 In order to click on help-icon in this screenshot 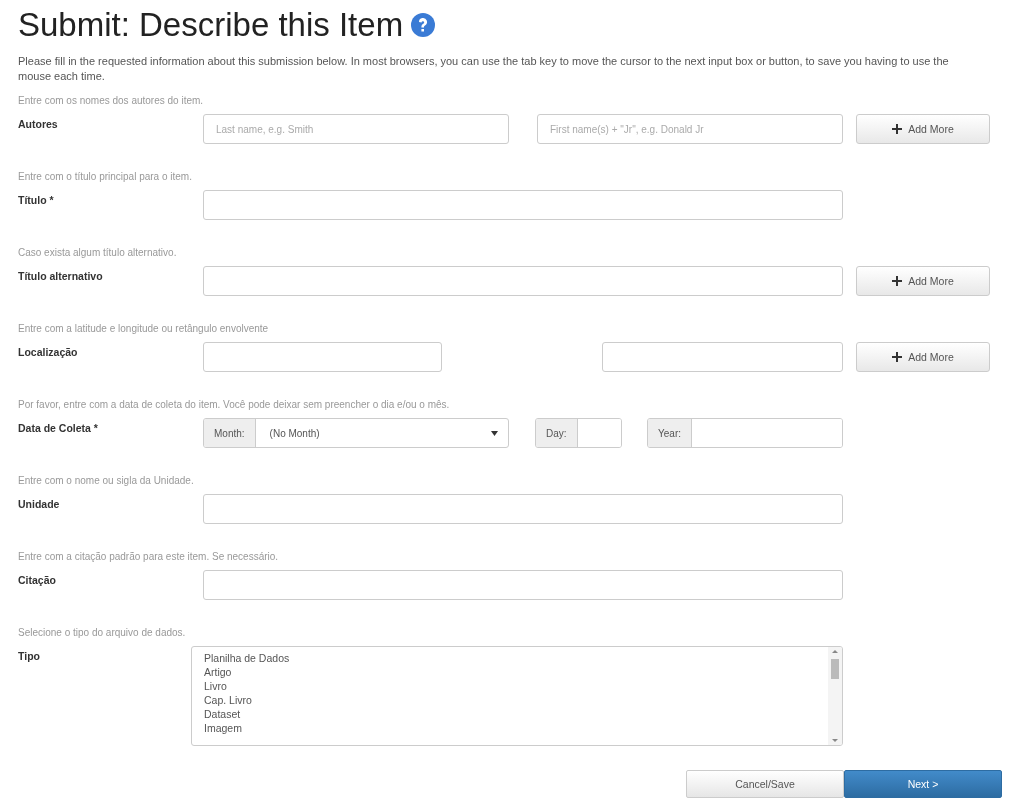, I will do `click(423, 25)`.